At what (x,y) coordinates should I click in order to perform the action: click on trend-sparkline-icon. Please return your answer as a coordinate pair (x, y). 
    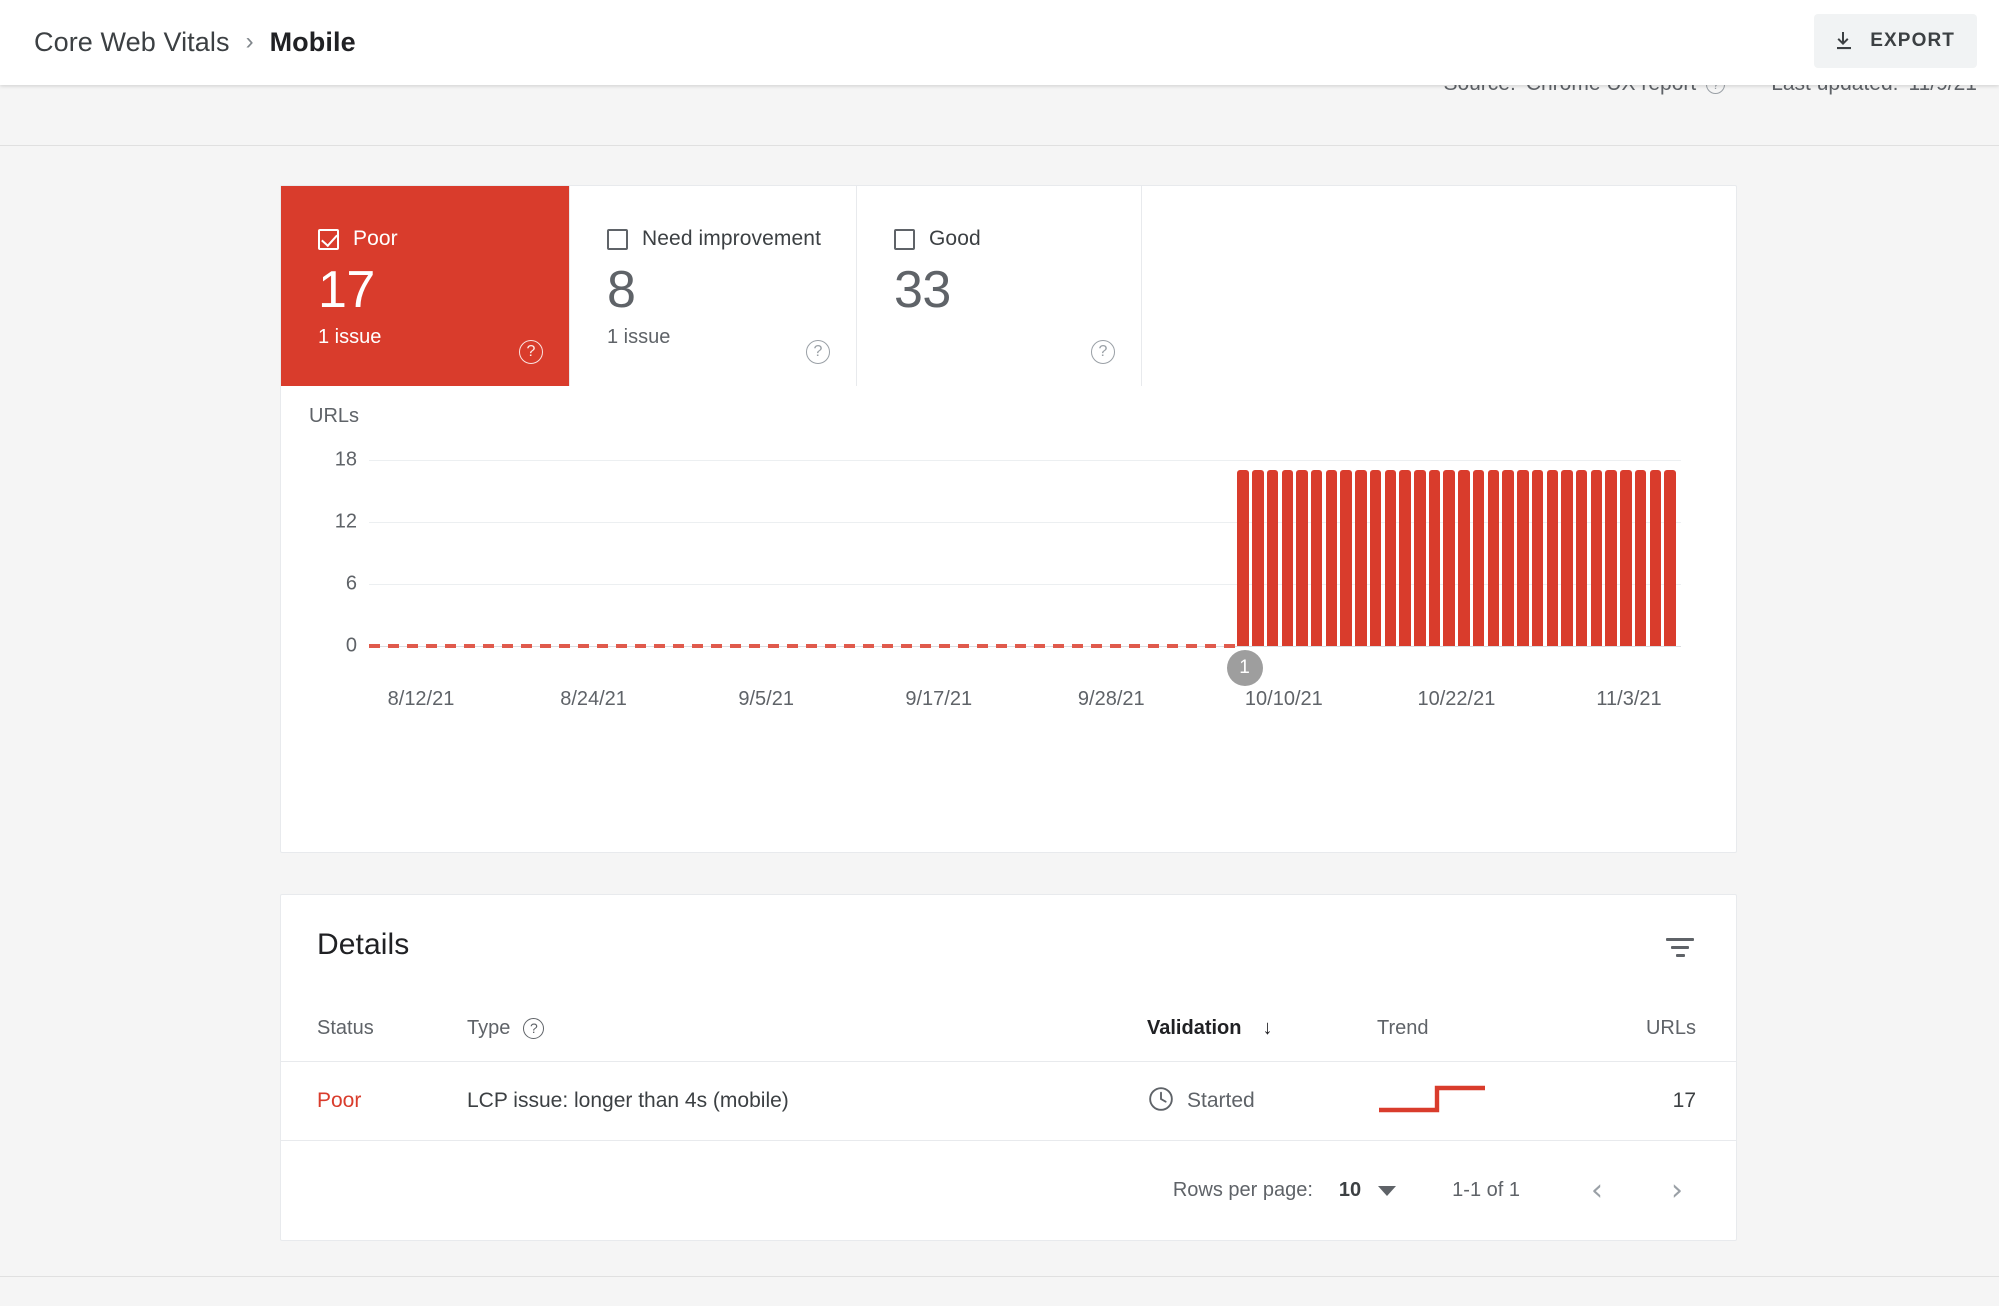
    Looking at the image, I should click on (1432, 1104).